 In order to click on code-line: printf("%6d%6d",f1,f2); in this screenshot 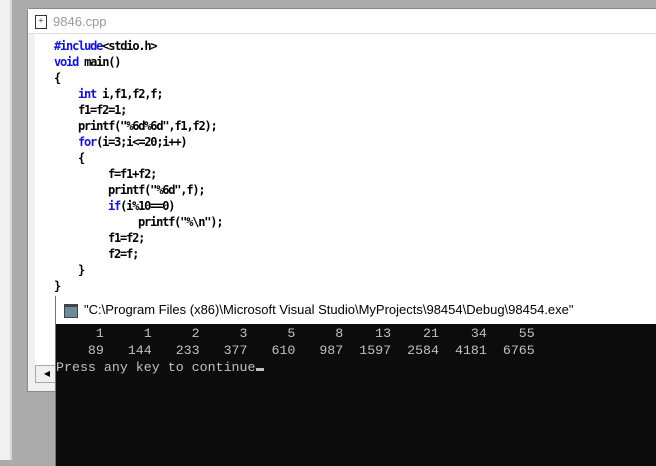, I will do `click(148, 126)`.